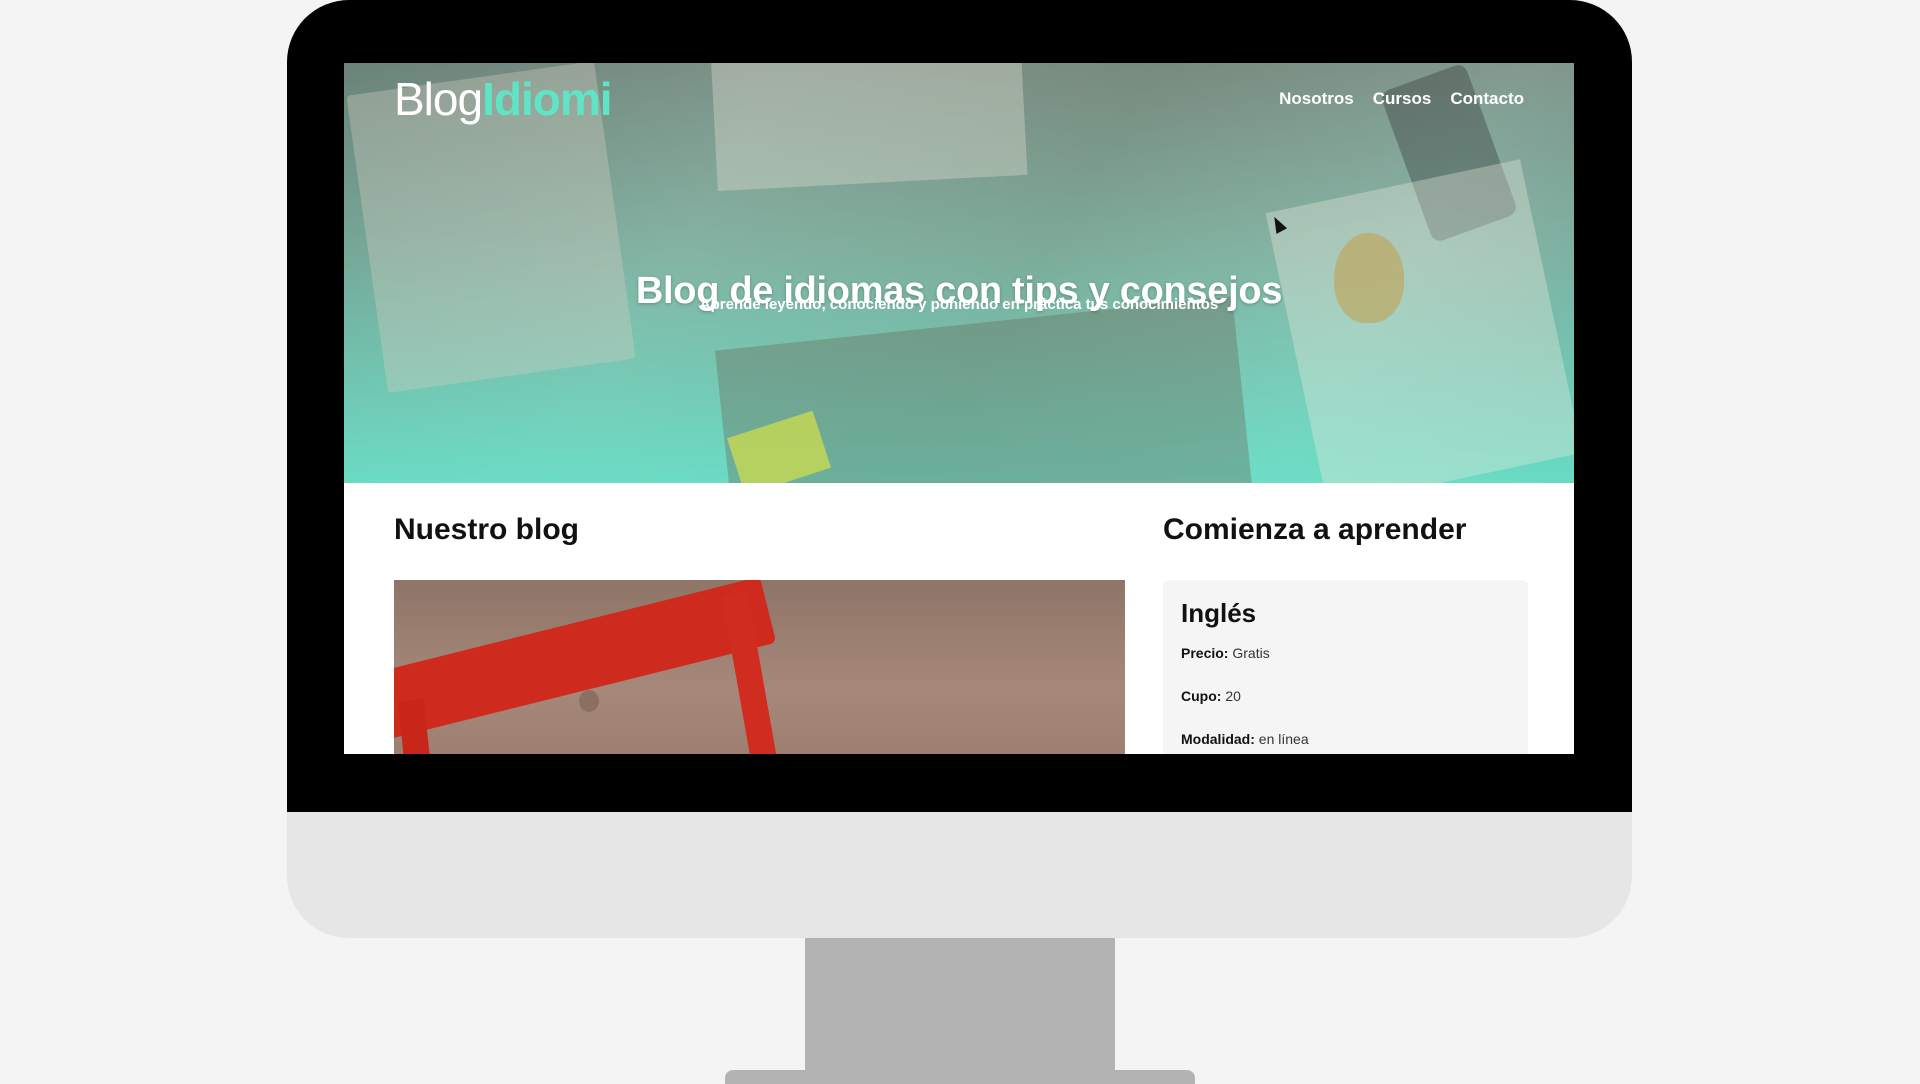  Describe the element at coordinates (1345, 653) in the screenshot. I see `course-price: Precio: Gratis` at that location.